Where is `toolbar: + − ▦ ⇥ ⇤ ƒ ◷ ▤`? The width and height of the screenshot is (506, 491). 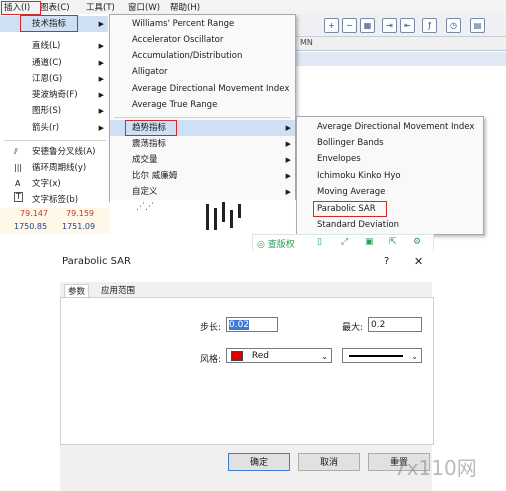 toolbar: + − ▦ ⇥ ⇤ ƒ ◷ ▤ is located at coordinates (401, 25).